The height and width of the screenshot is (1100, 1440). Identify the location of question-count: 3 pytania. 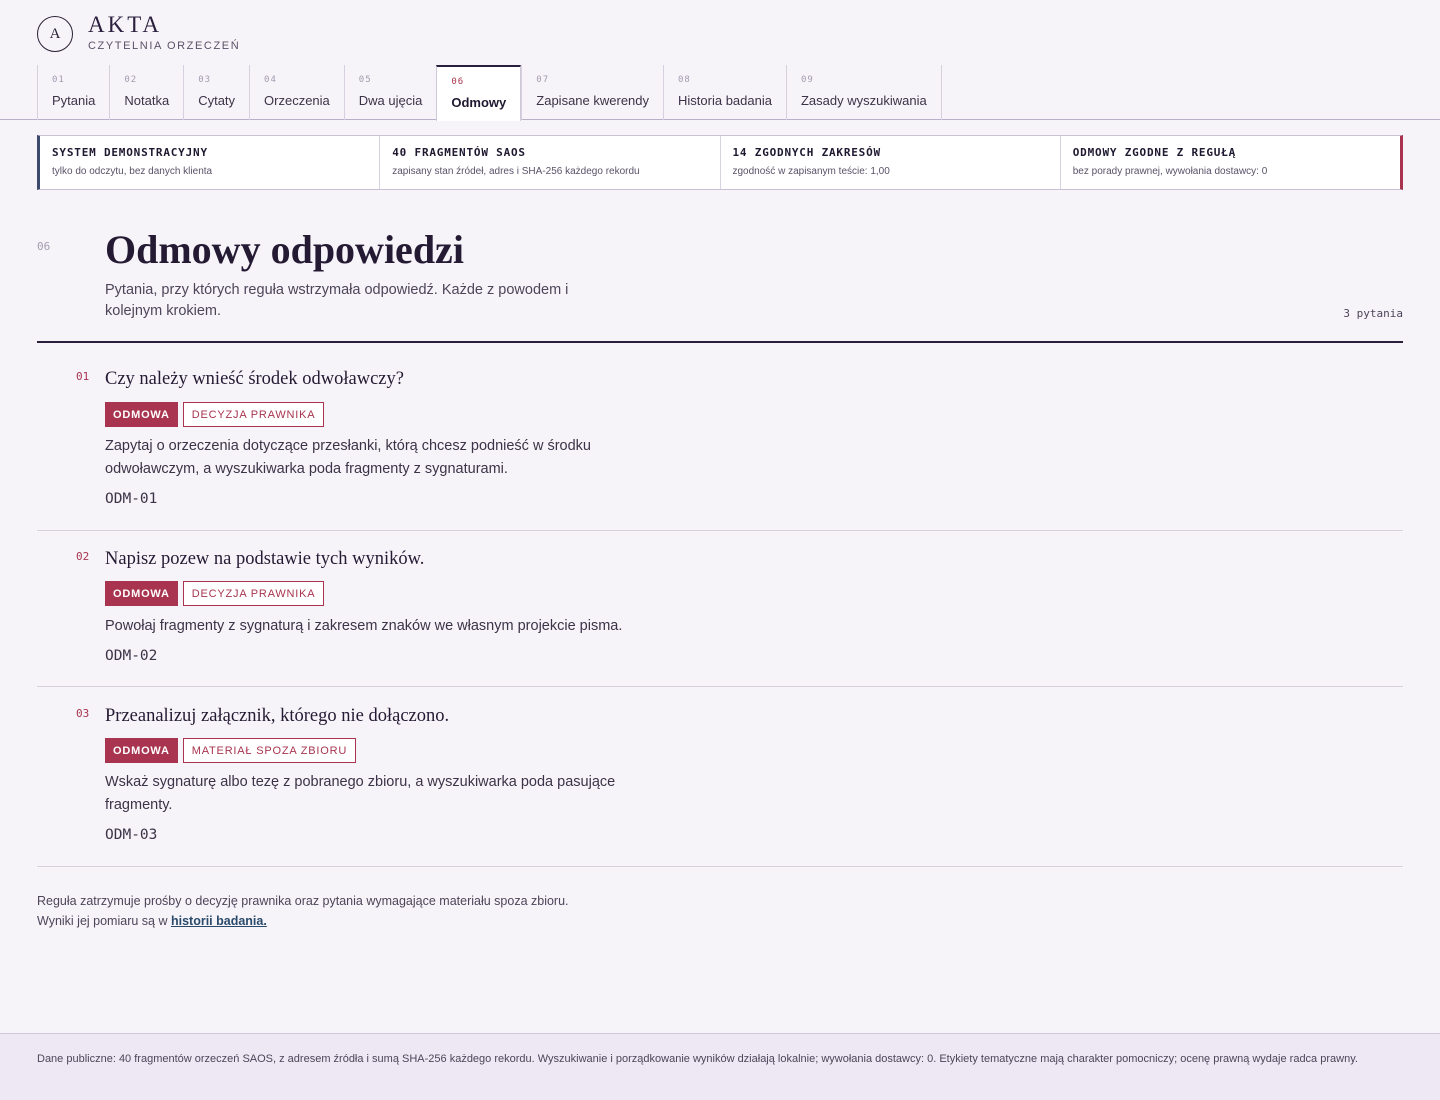
(1373, 313).